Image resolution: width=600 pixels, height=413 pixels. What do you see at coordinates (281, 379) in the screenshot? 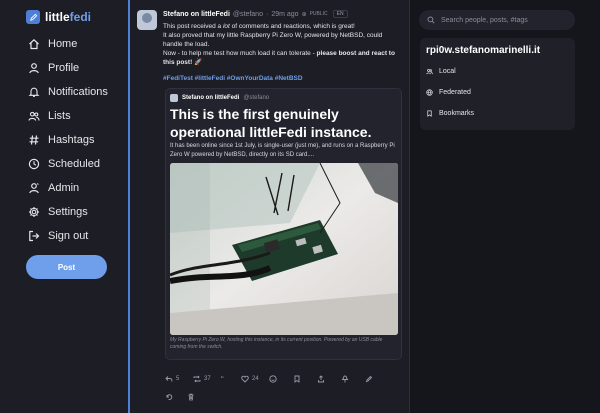
I see `emoji-button` at bounding box center [281, 379].